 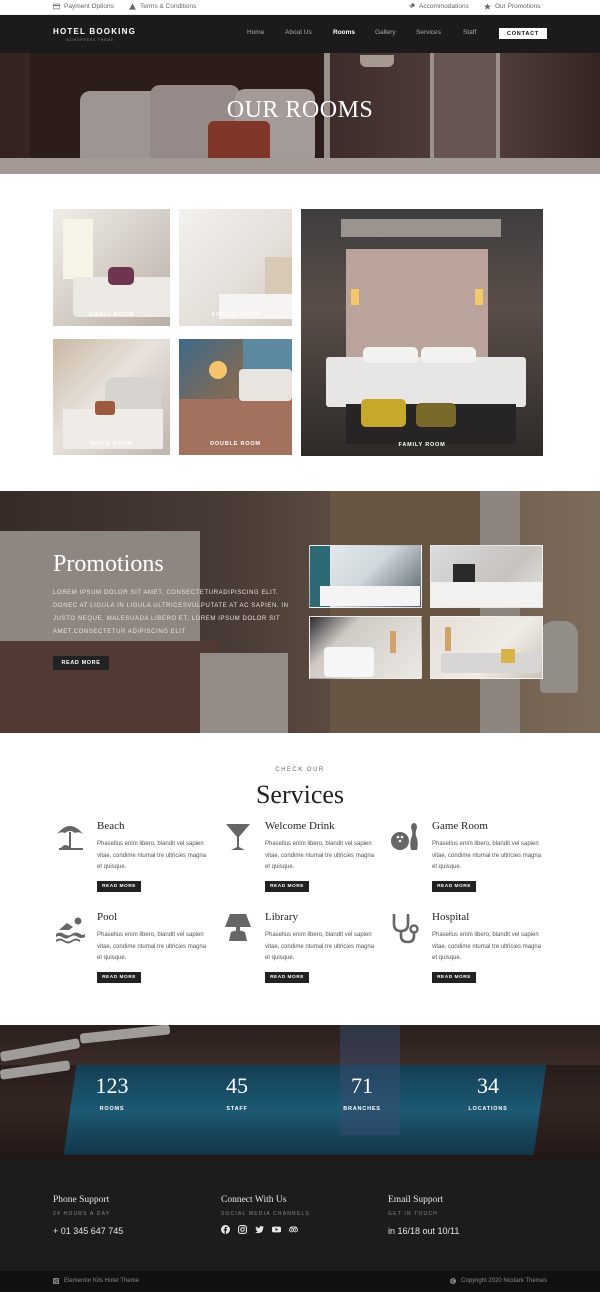 What do you see at coordinates (422, 332) in the screenshot?
I see `room-card-family: FAMILY ROOM` at bounding box center [422, 332].